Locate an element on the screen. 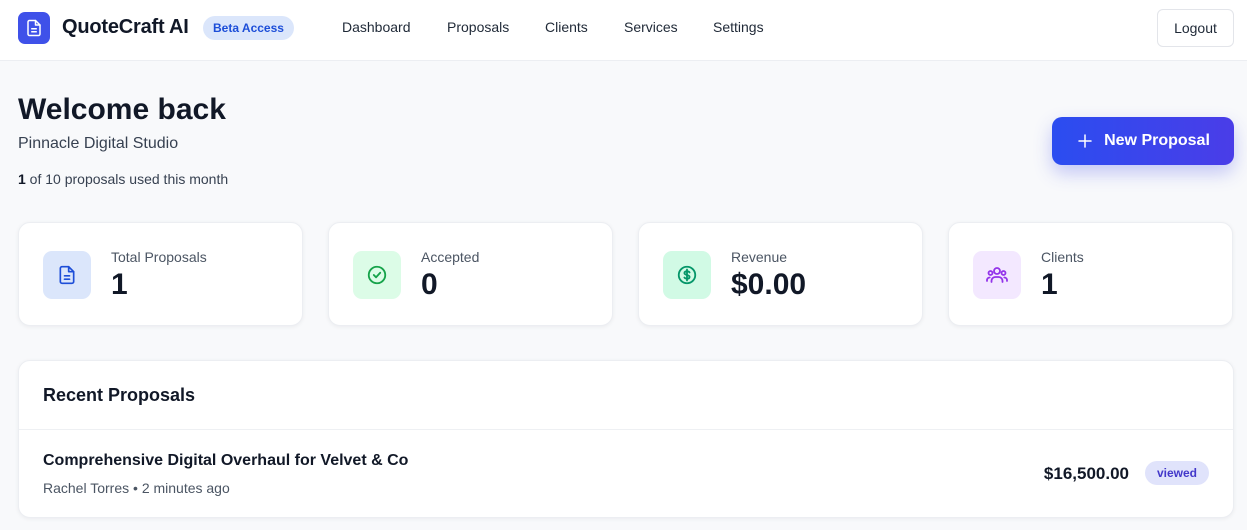 The image size is (1247, 530). stat-card-revenue: Revenue $0.00 is located at coordinates (780, 274).